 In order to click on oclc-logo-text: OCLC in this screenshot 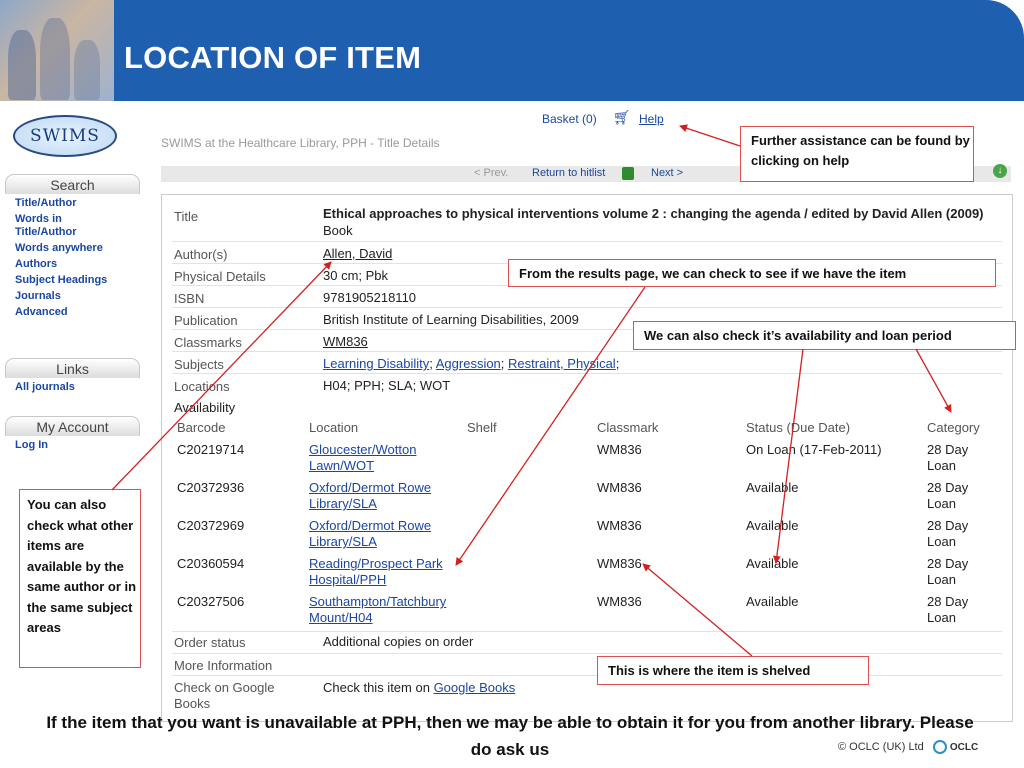, I will do `click(964, 747)`.